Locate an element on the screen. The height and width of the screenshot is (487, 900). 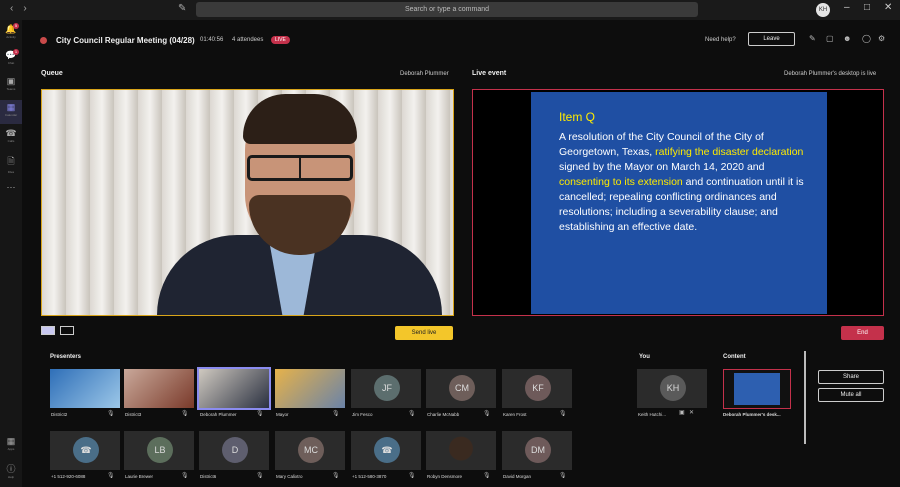
calendar-icon: ▦ is located at coordinates (11, 107).